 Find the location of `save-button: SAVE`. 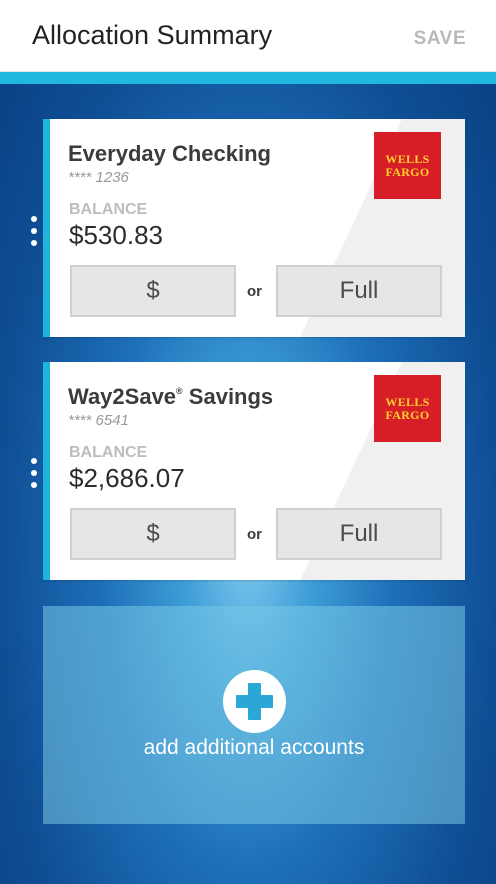

save-button: SAVE is located at coordinates (440, 39).